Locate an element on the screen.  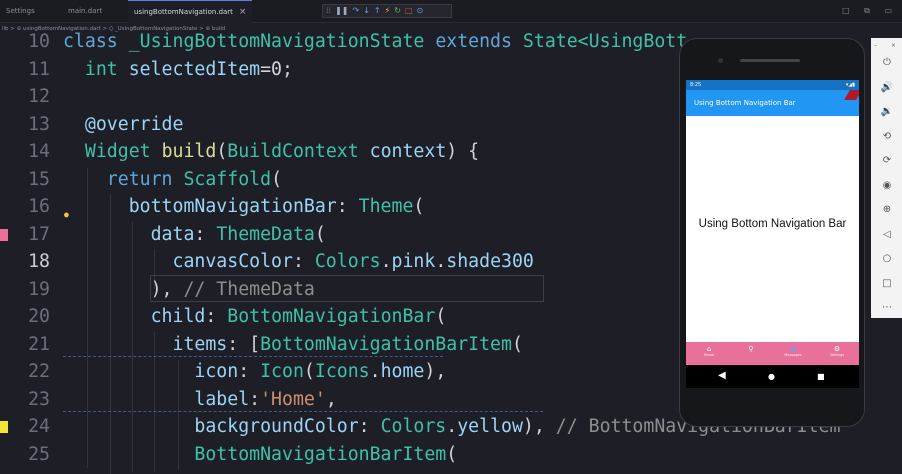
code-text: ), // ThemeData is located at coordinates (189, 290).